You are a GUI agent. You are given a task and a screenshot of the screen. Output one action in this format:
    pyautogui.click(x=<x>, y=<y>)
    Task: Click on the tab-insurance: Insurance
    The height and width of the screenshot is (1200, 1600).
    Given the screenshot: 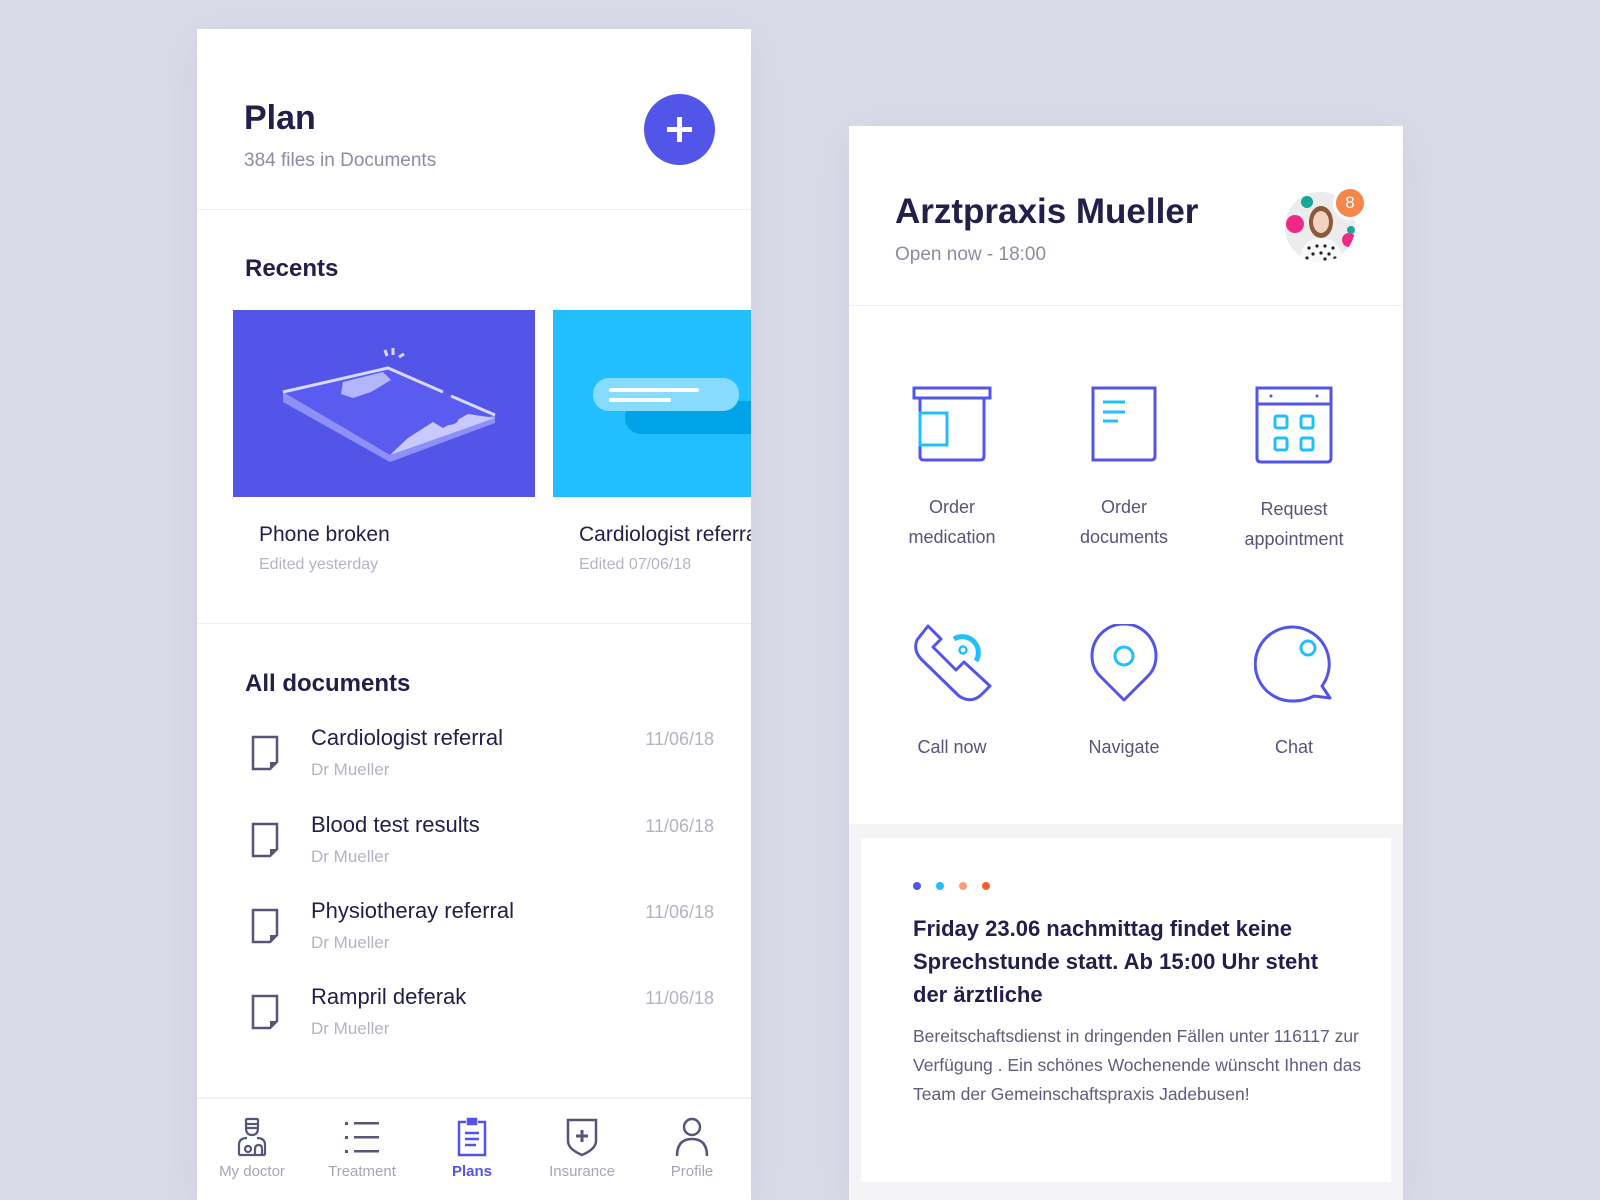 What is the action you would take?
    pyautogui.click(x=582, y=1148)
    